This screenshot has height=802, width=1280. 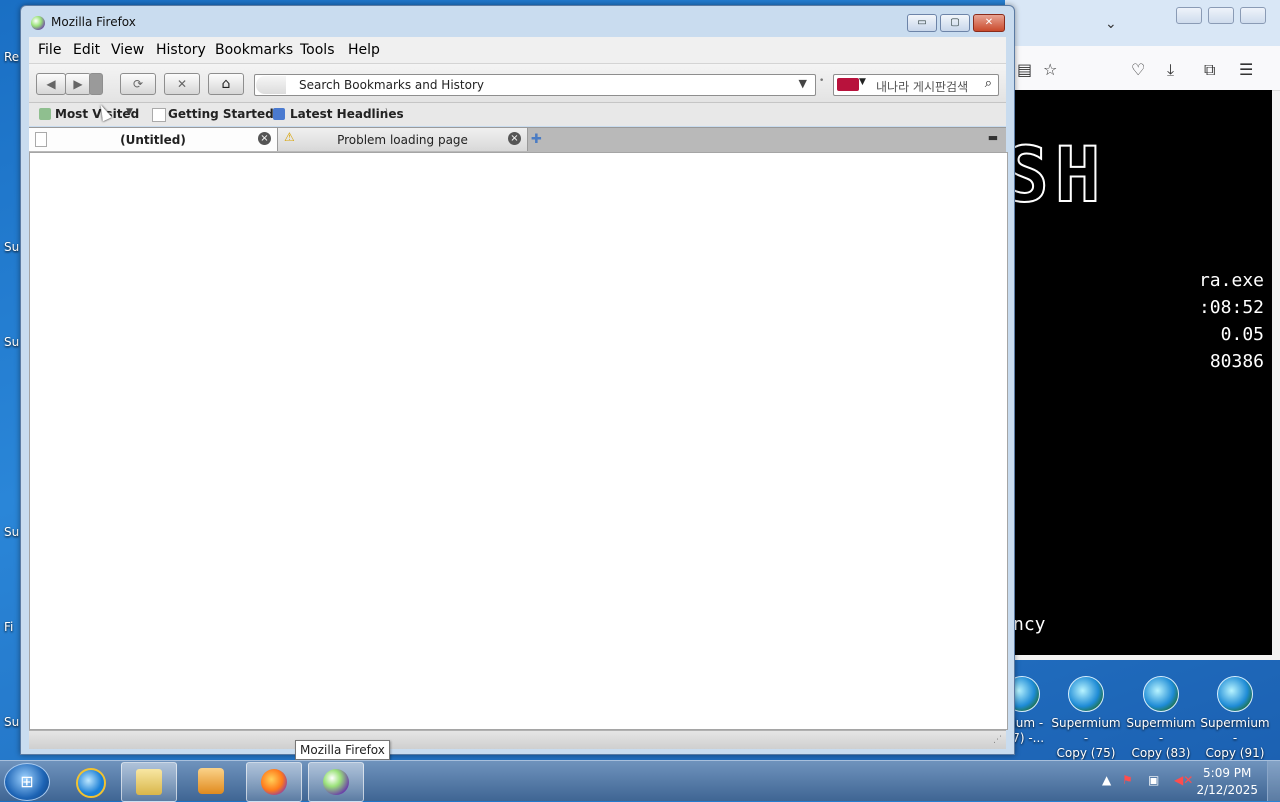 What do you see at coordinates (1221, 15) in the screenshot?
I see `maximize-button` at bounding box center [1221, 15].